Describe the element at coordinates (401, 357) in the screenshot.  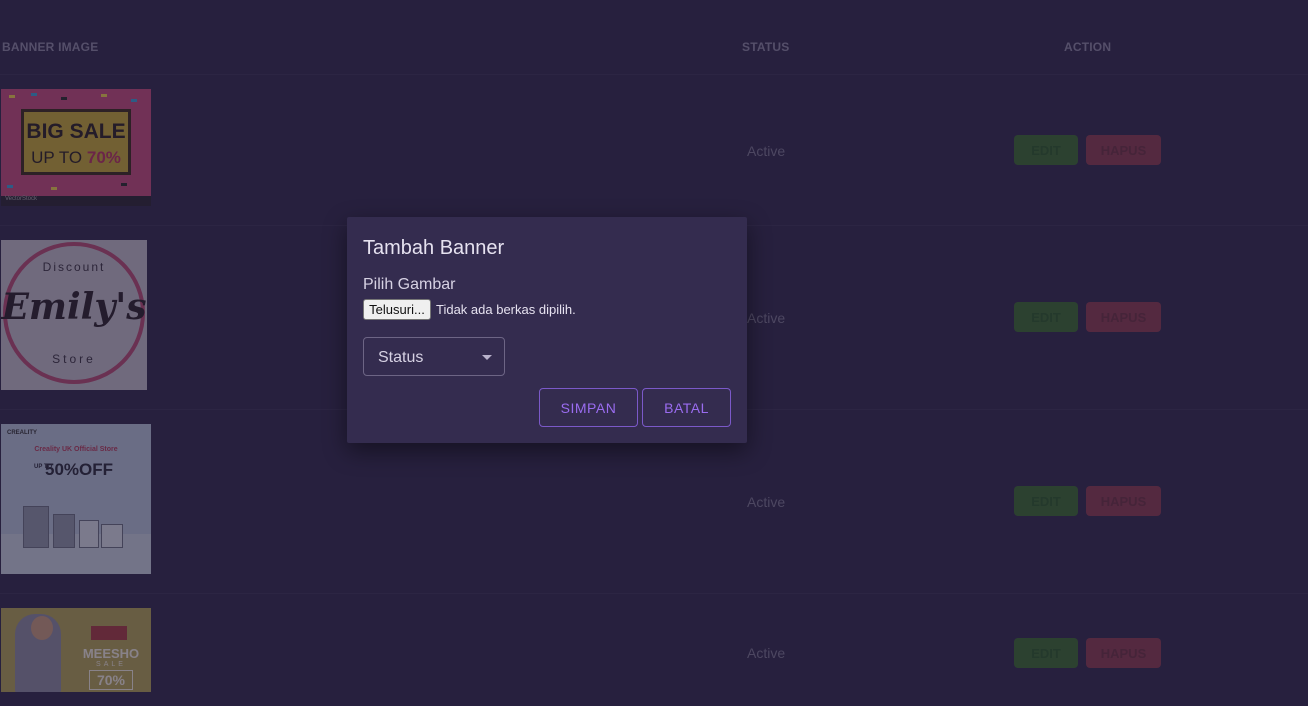
I see `status-select-label: Status` at that location.